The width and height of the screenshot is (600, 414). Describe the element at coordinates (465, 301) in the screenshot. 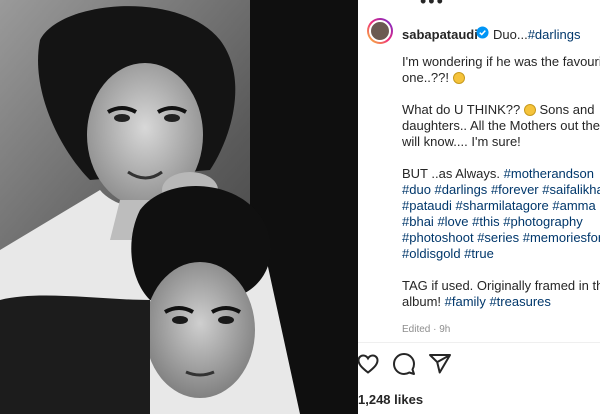

I see `hashtag-link: #family` at that location.